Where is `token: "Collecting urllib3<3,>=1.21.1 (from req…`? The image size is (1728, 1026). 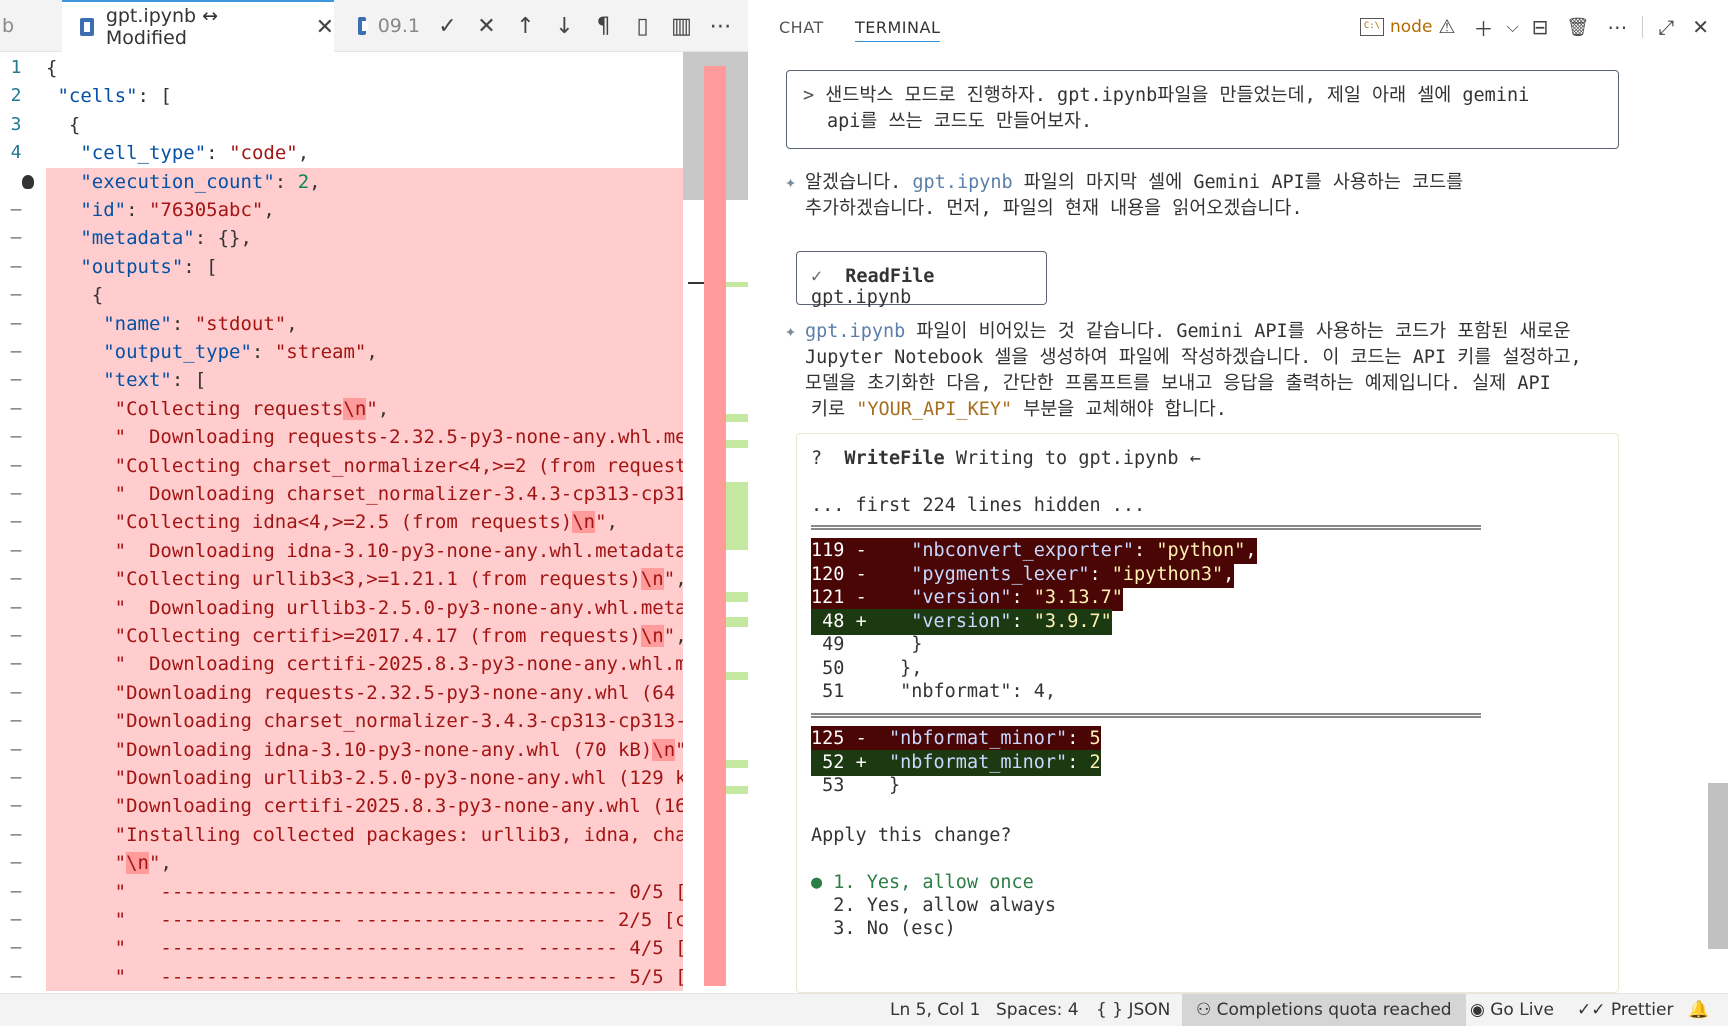
token: "Collecting urllib3<3,>=1.21.1 (from req… is located at coordinates (377, 579).